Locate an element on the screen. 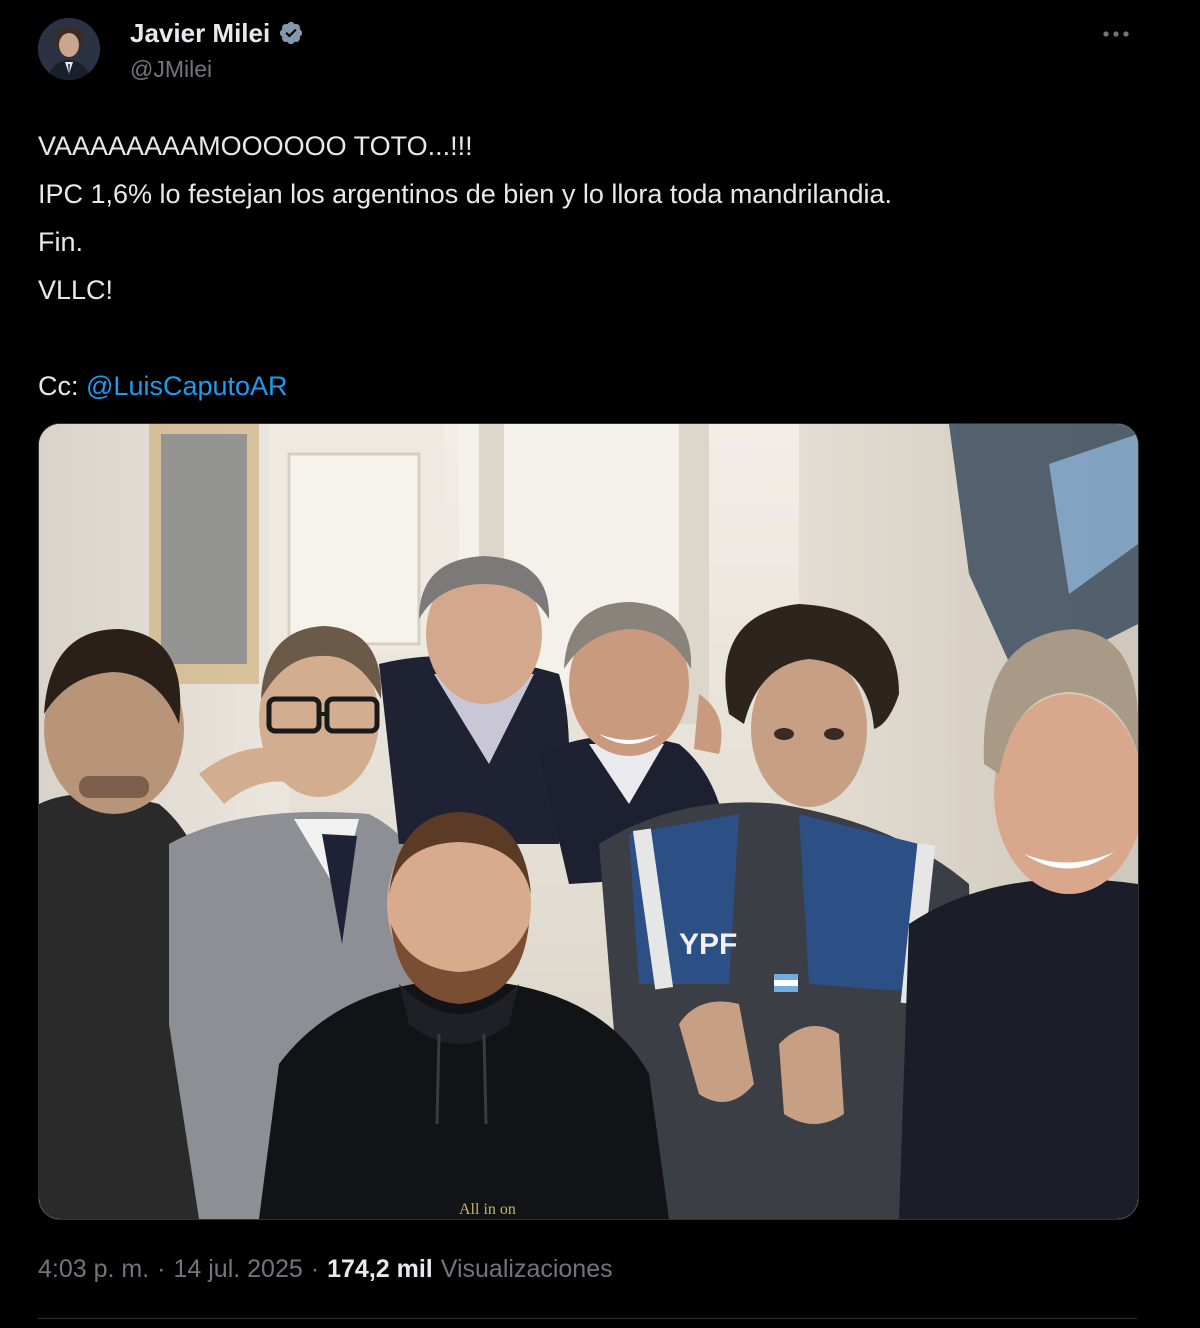 The image size is (1200, 1328). tweet-time: 4:03 p. m. is located at coordinates (93, 1269).